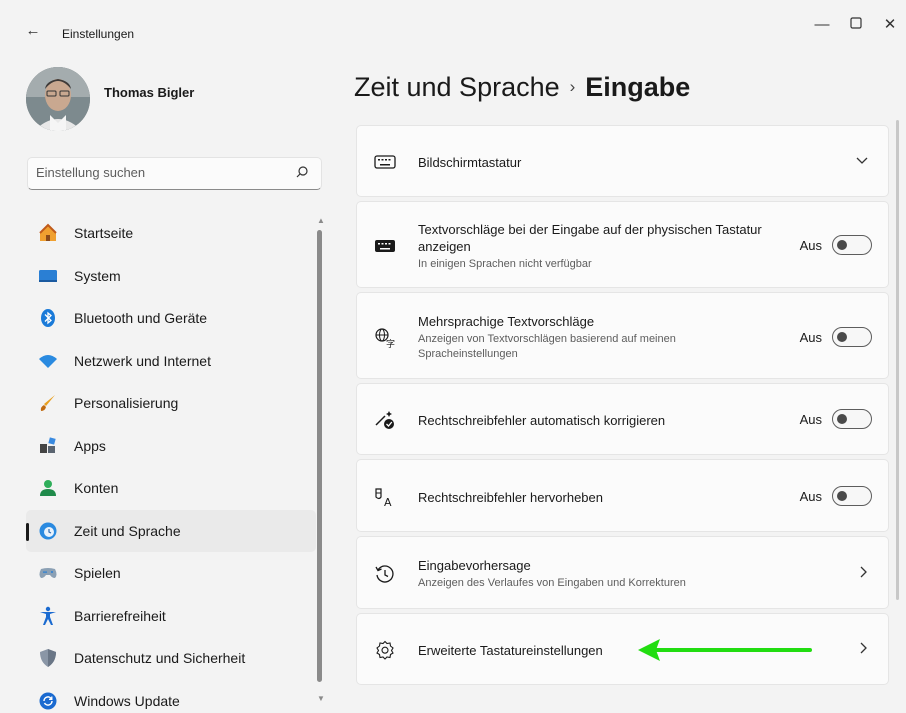 The height and width of the screenshot is (713, 906). I want to click on search-input, so click(156, 172).